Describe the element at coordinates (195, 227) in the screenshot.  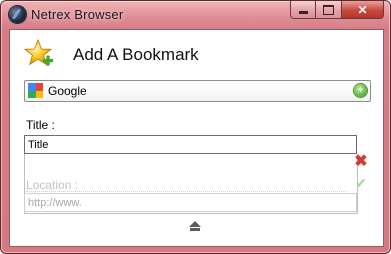
I see `collapse-button` at that location.